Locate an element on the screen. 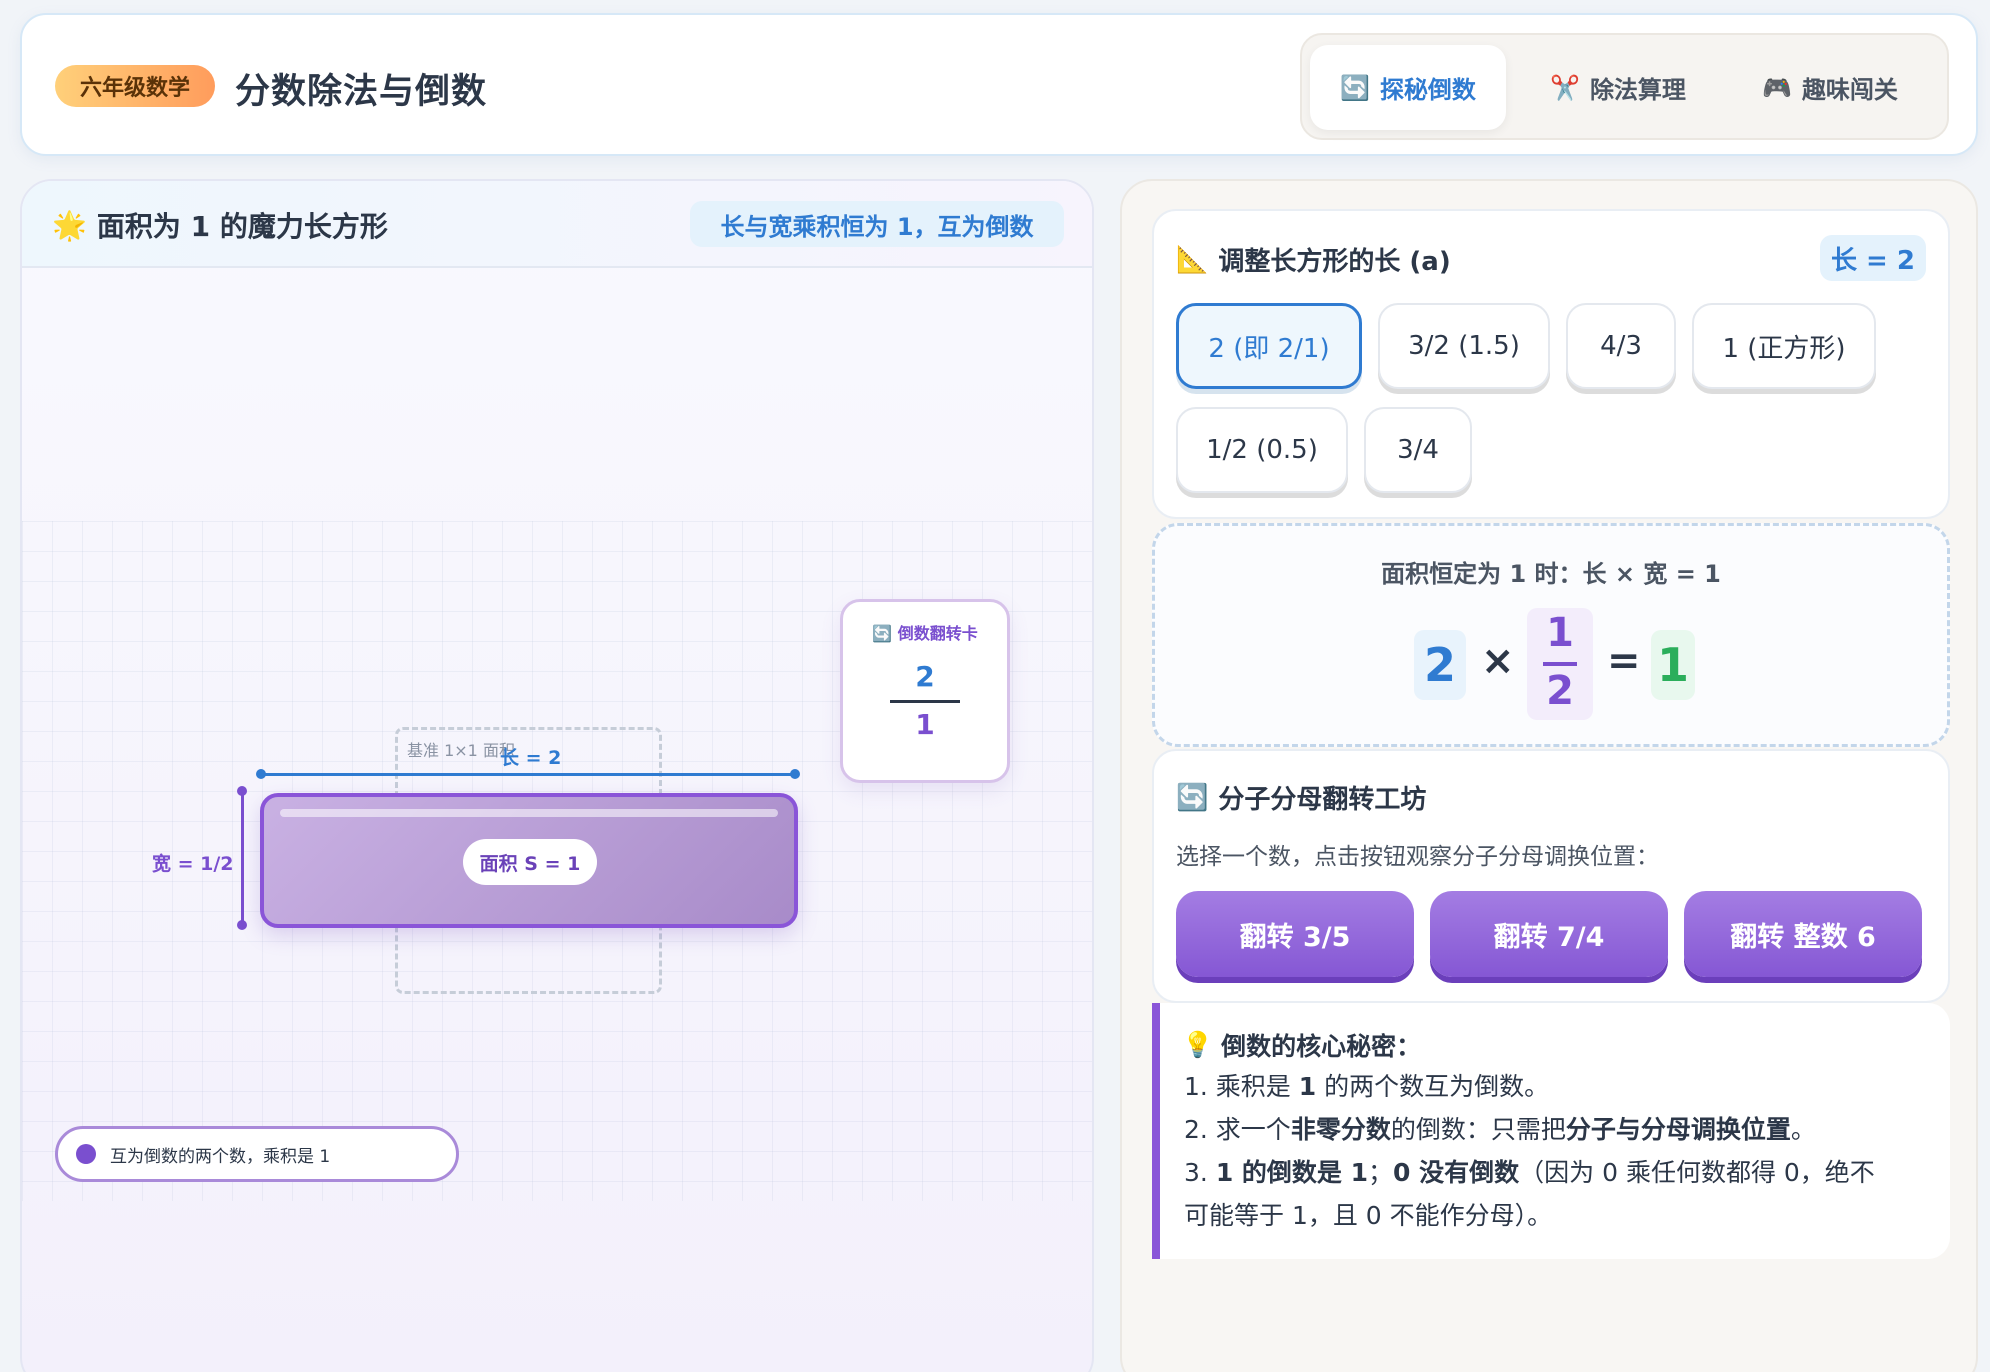  rule-emphasis: 0 没有倒数 is located at coordinates (1456, 1172).